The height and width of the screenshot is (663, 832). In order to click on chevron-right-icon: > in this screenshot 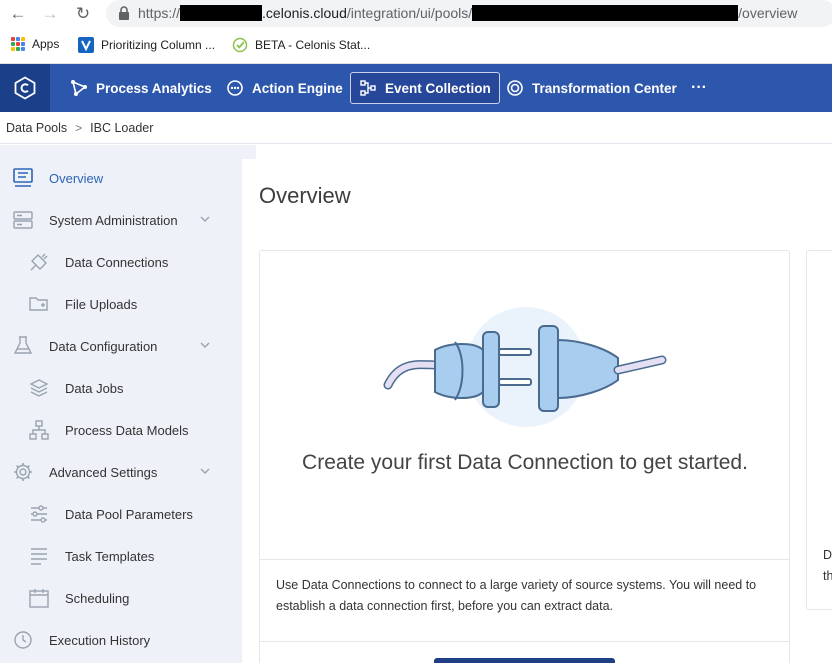, I will do `click(79, 127)`.